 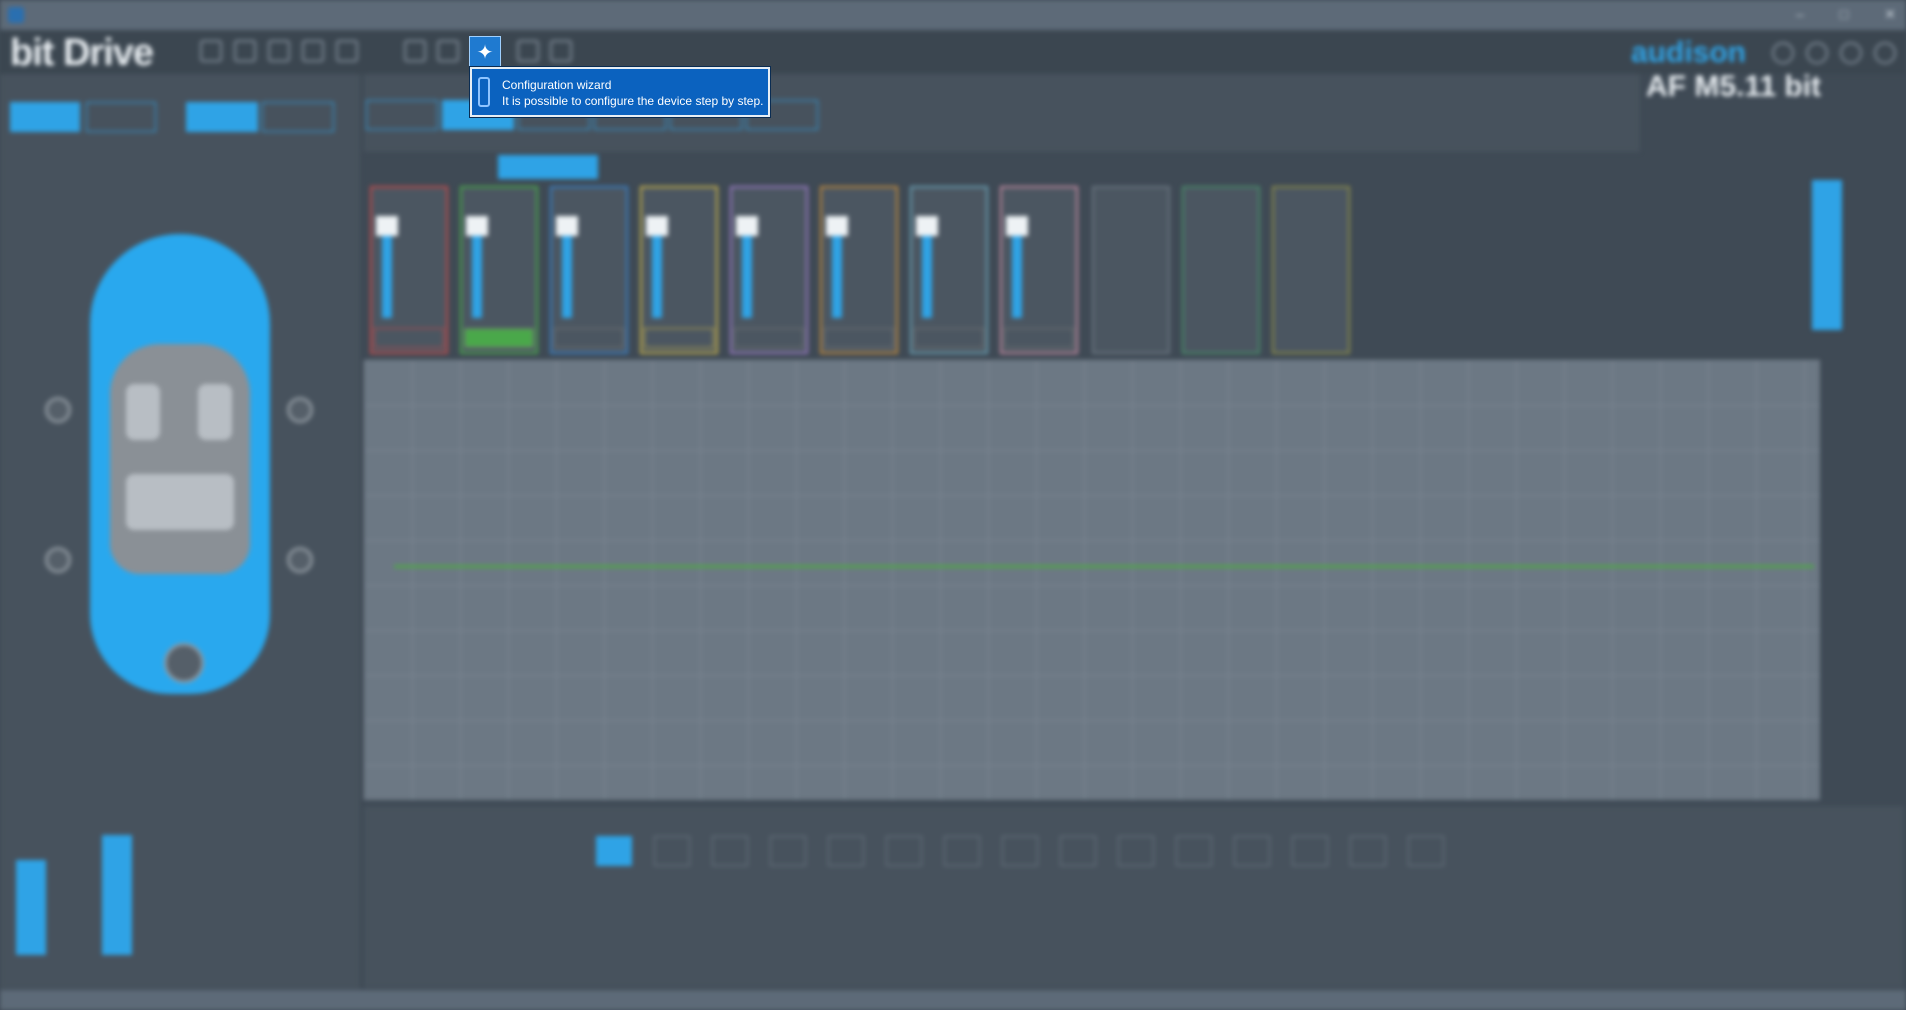 What do you see at coordinates (1817, 53) in the screenshot?
I see `info-icon` at bounding box center [1817, 53].